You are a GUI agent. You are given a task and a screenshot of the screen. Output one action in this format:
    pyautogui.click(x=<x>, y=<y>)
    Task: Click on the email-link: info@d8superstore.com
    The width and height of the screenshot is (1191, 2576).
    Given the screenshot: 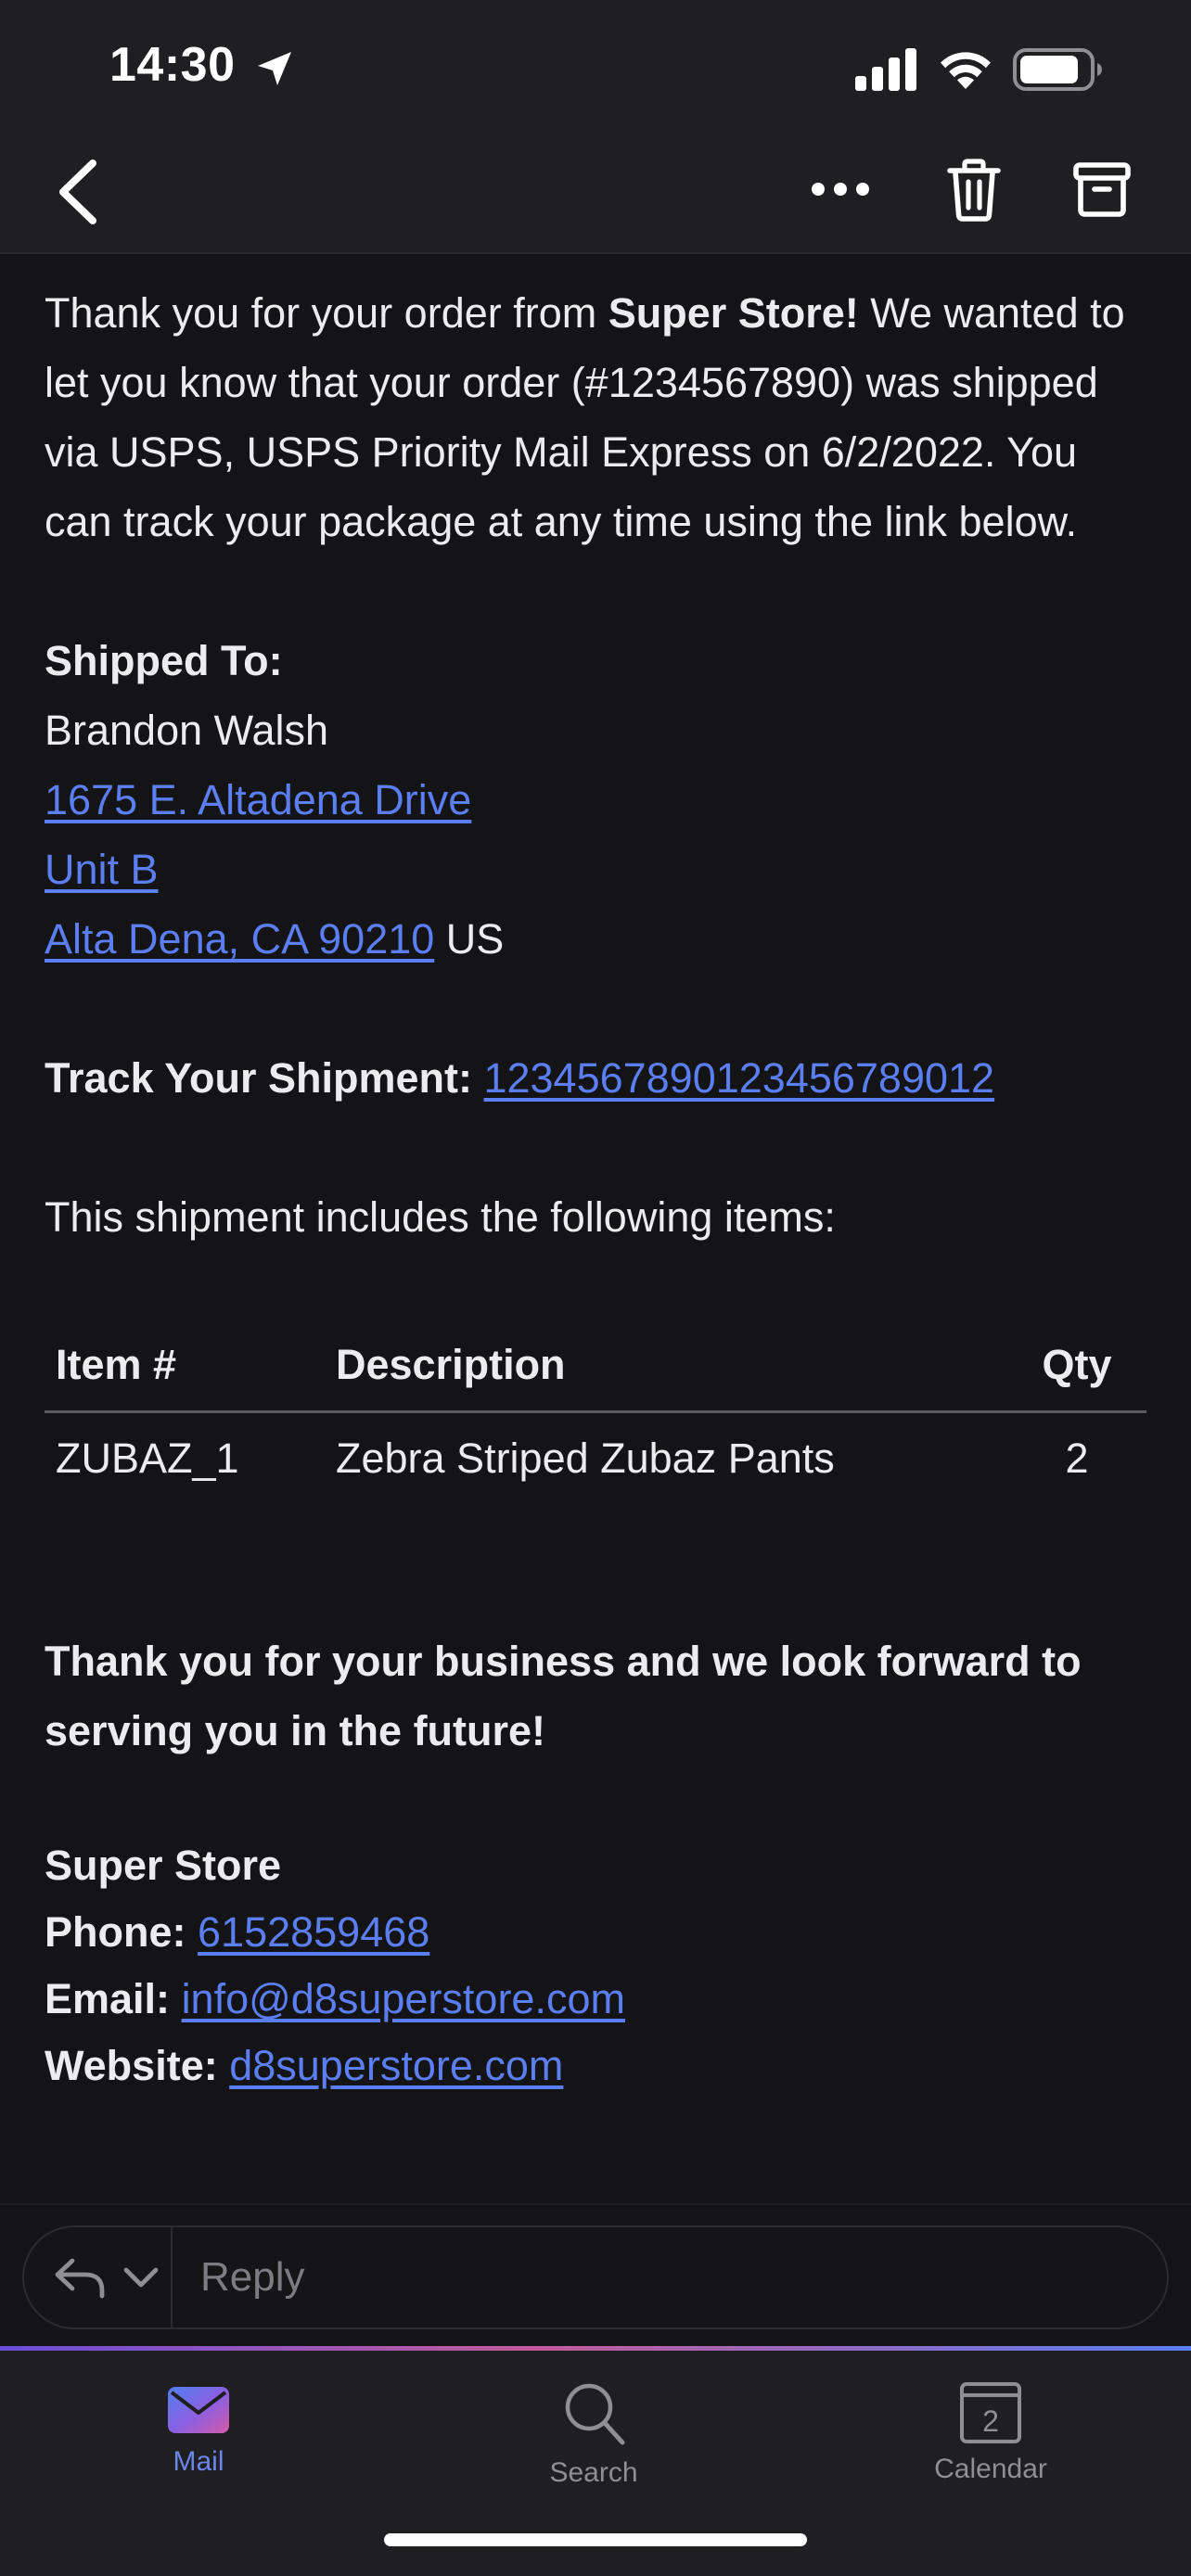 What is the action you would take?
    pyautogui.click(x=403, y=1998)
    